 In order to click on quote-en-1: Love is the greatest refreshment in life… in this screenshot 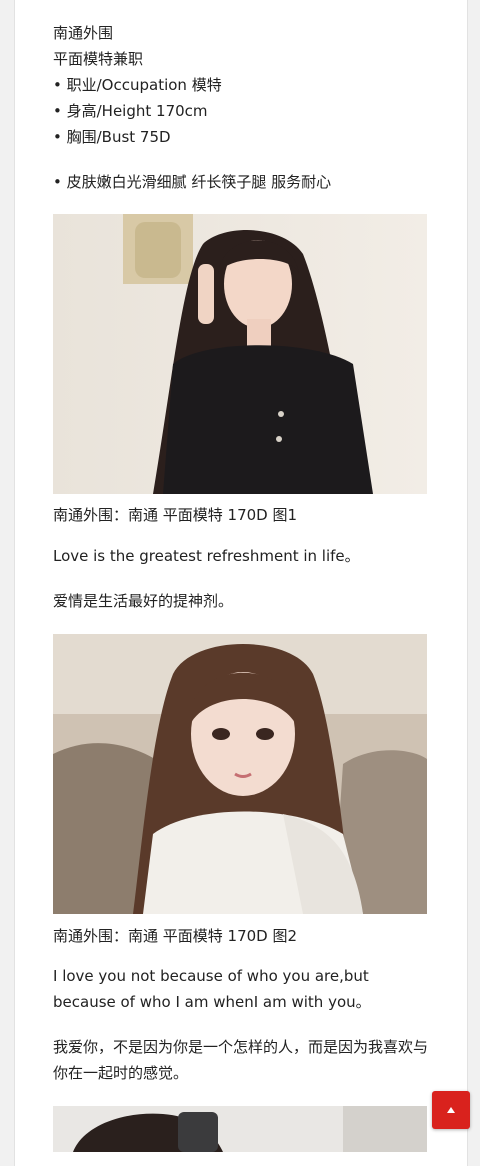, I will do `click(206, 556)`.